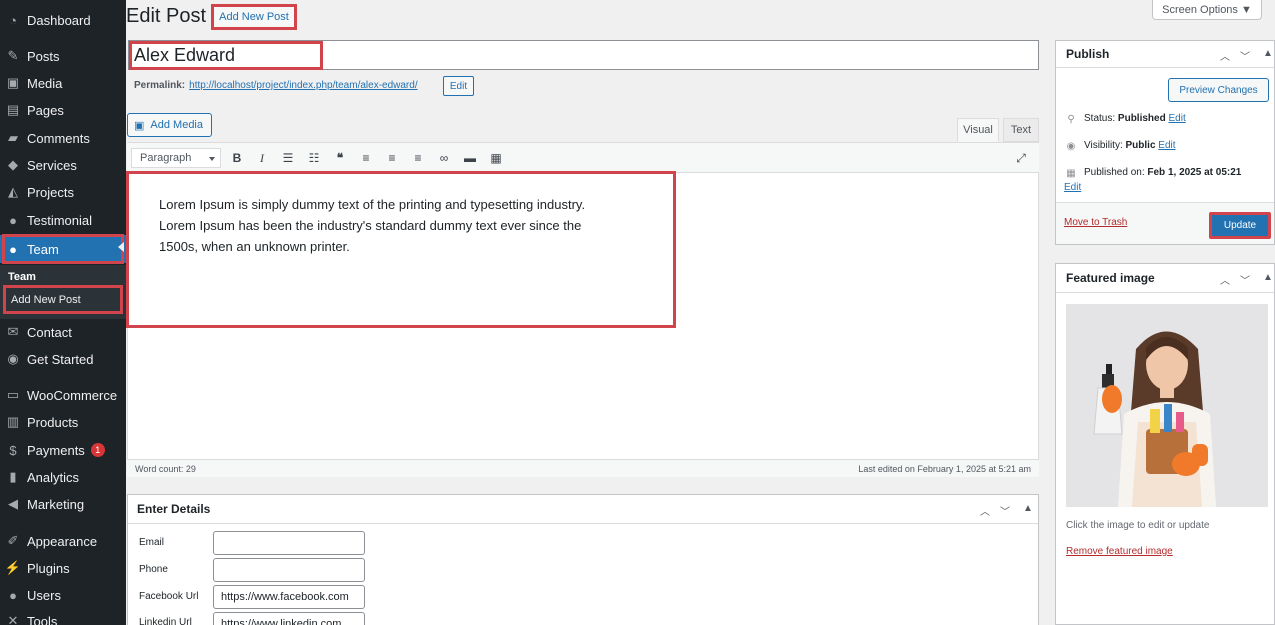 The height and width of the screenshot is (625, 1275). What do you see at coordinates (978, 130) in the screenshot?
I see `tab-visual: Visual` at bounding box center [978, 130].